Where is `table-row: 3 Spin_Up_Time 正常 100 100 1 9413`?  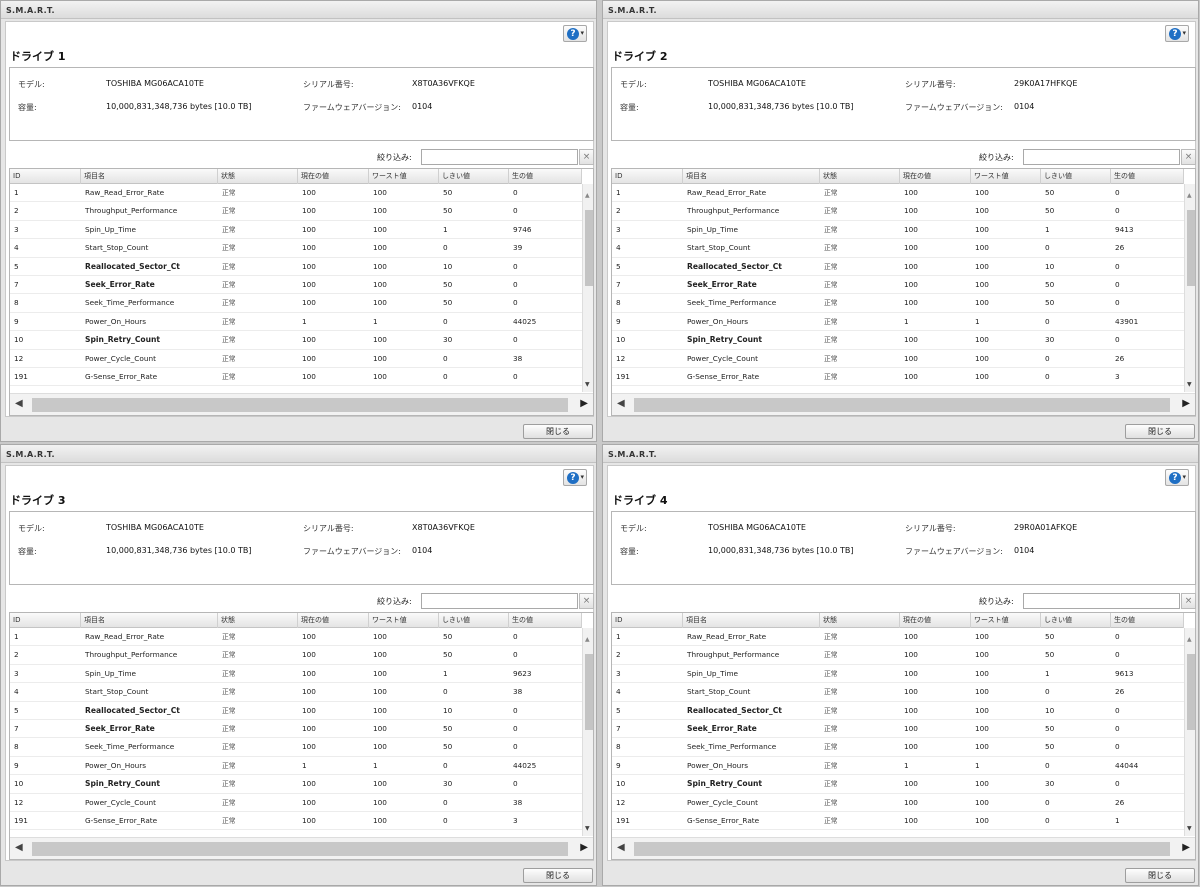 table-row: 3 Spin_Up_Time 正常 100 100 1 9413 is located at coordinates (898, 230).